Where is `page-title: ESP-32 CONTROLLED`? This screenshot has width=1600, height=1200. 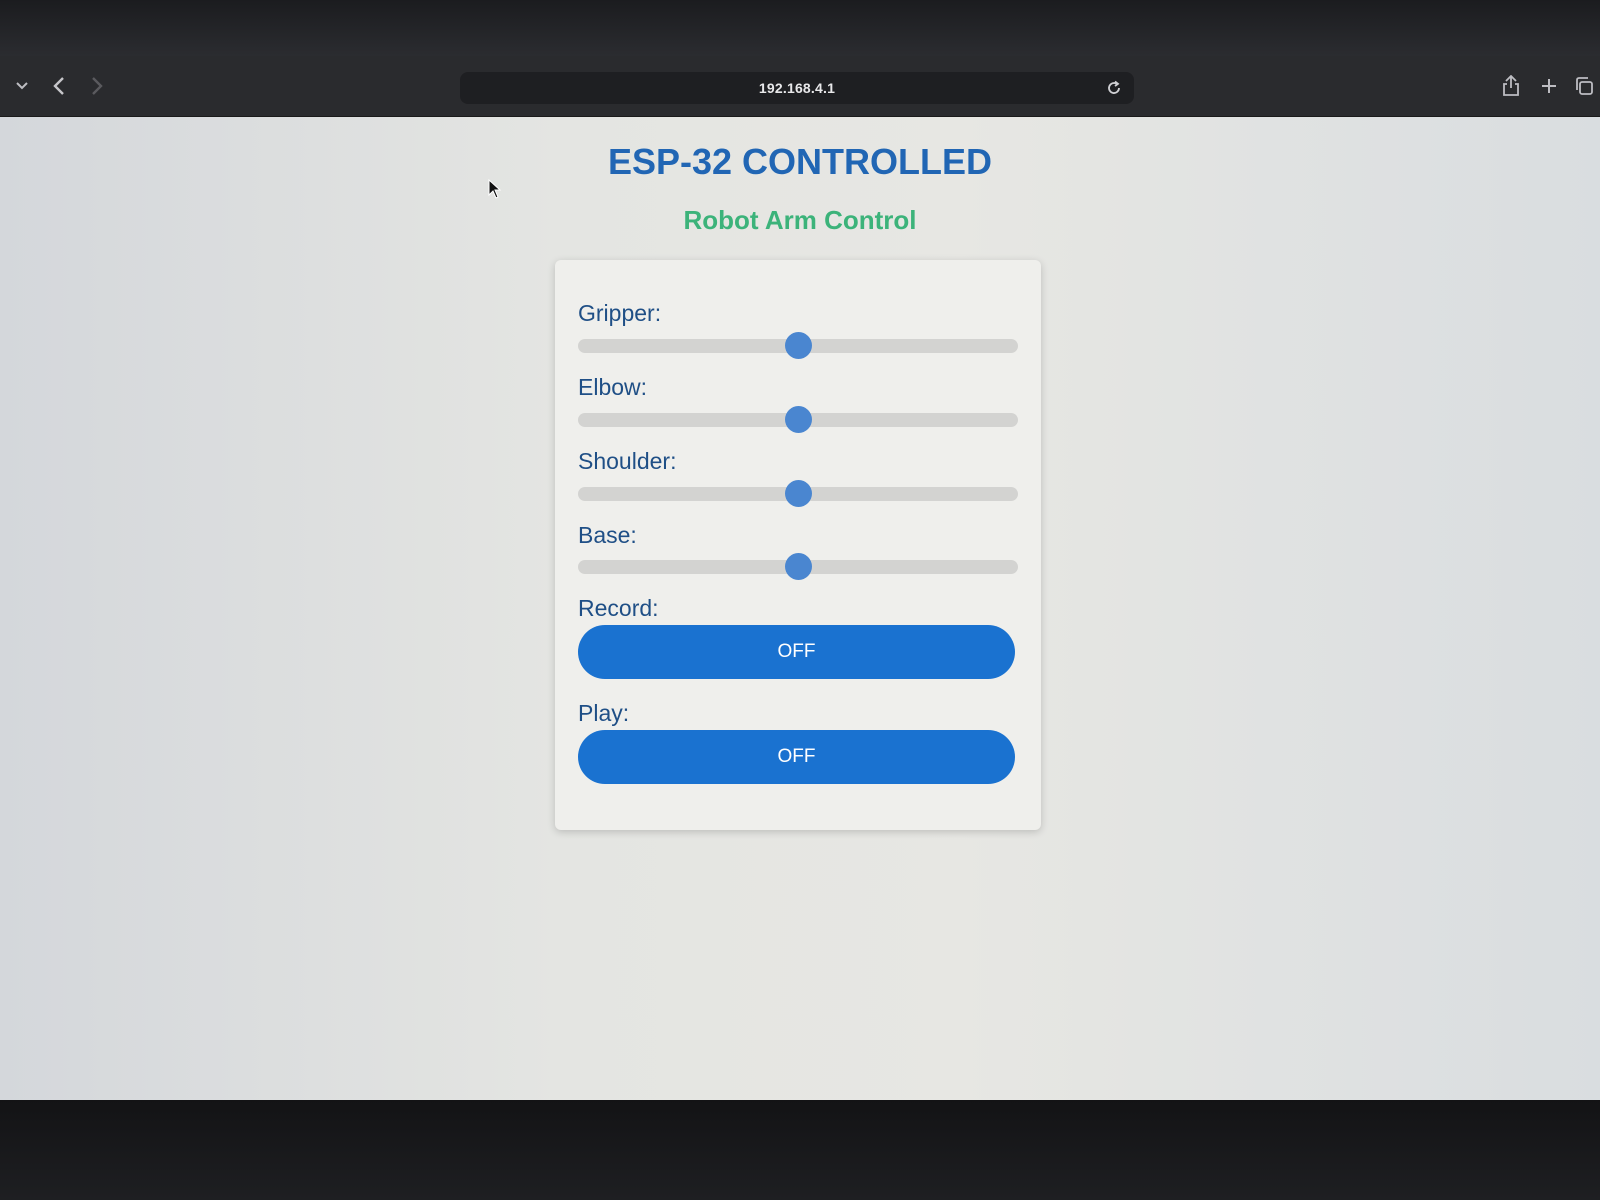
page-title: ESP-32 CONTROLLED is located at coordinates (800, 161).